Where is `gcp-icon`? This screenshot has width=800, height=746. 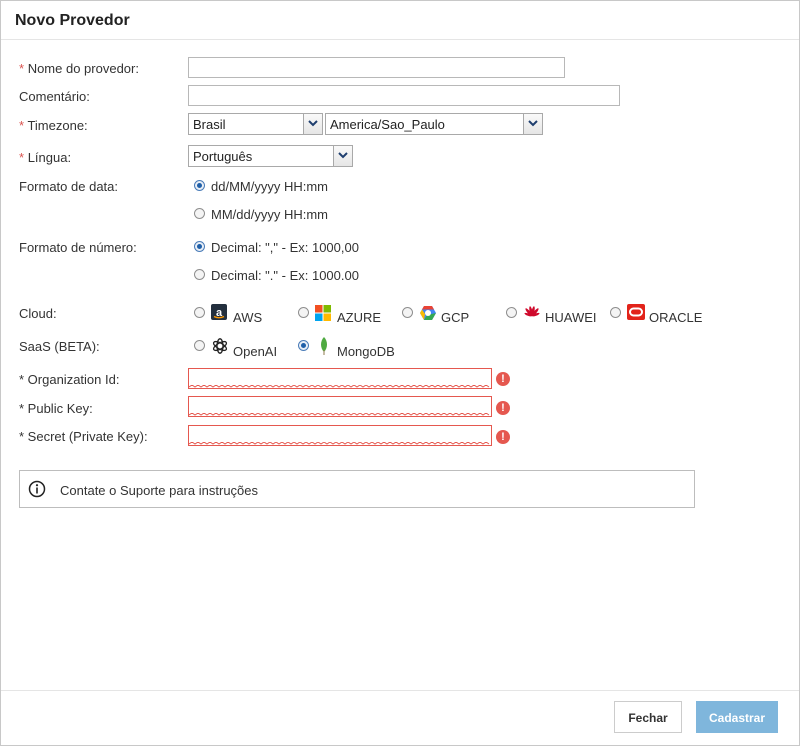 gcp-icon is located at coordinates (428, 314).